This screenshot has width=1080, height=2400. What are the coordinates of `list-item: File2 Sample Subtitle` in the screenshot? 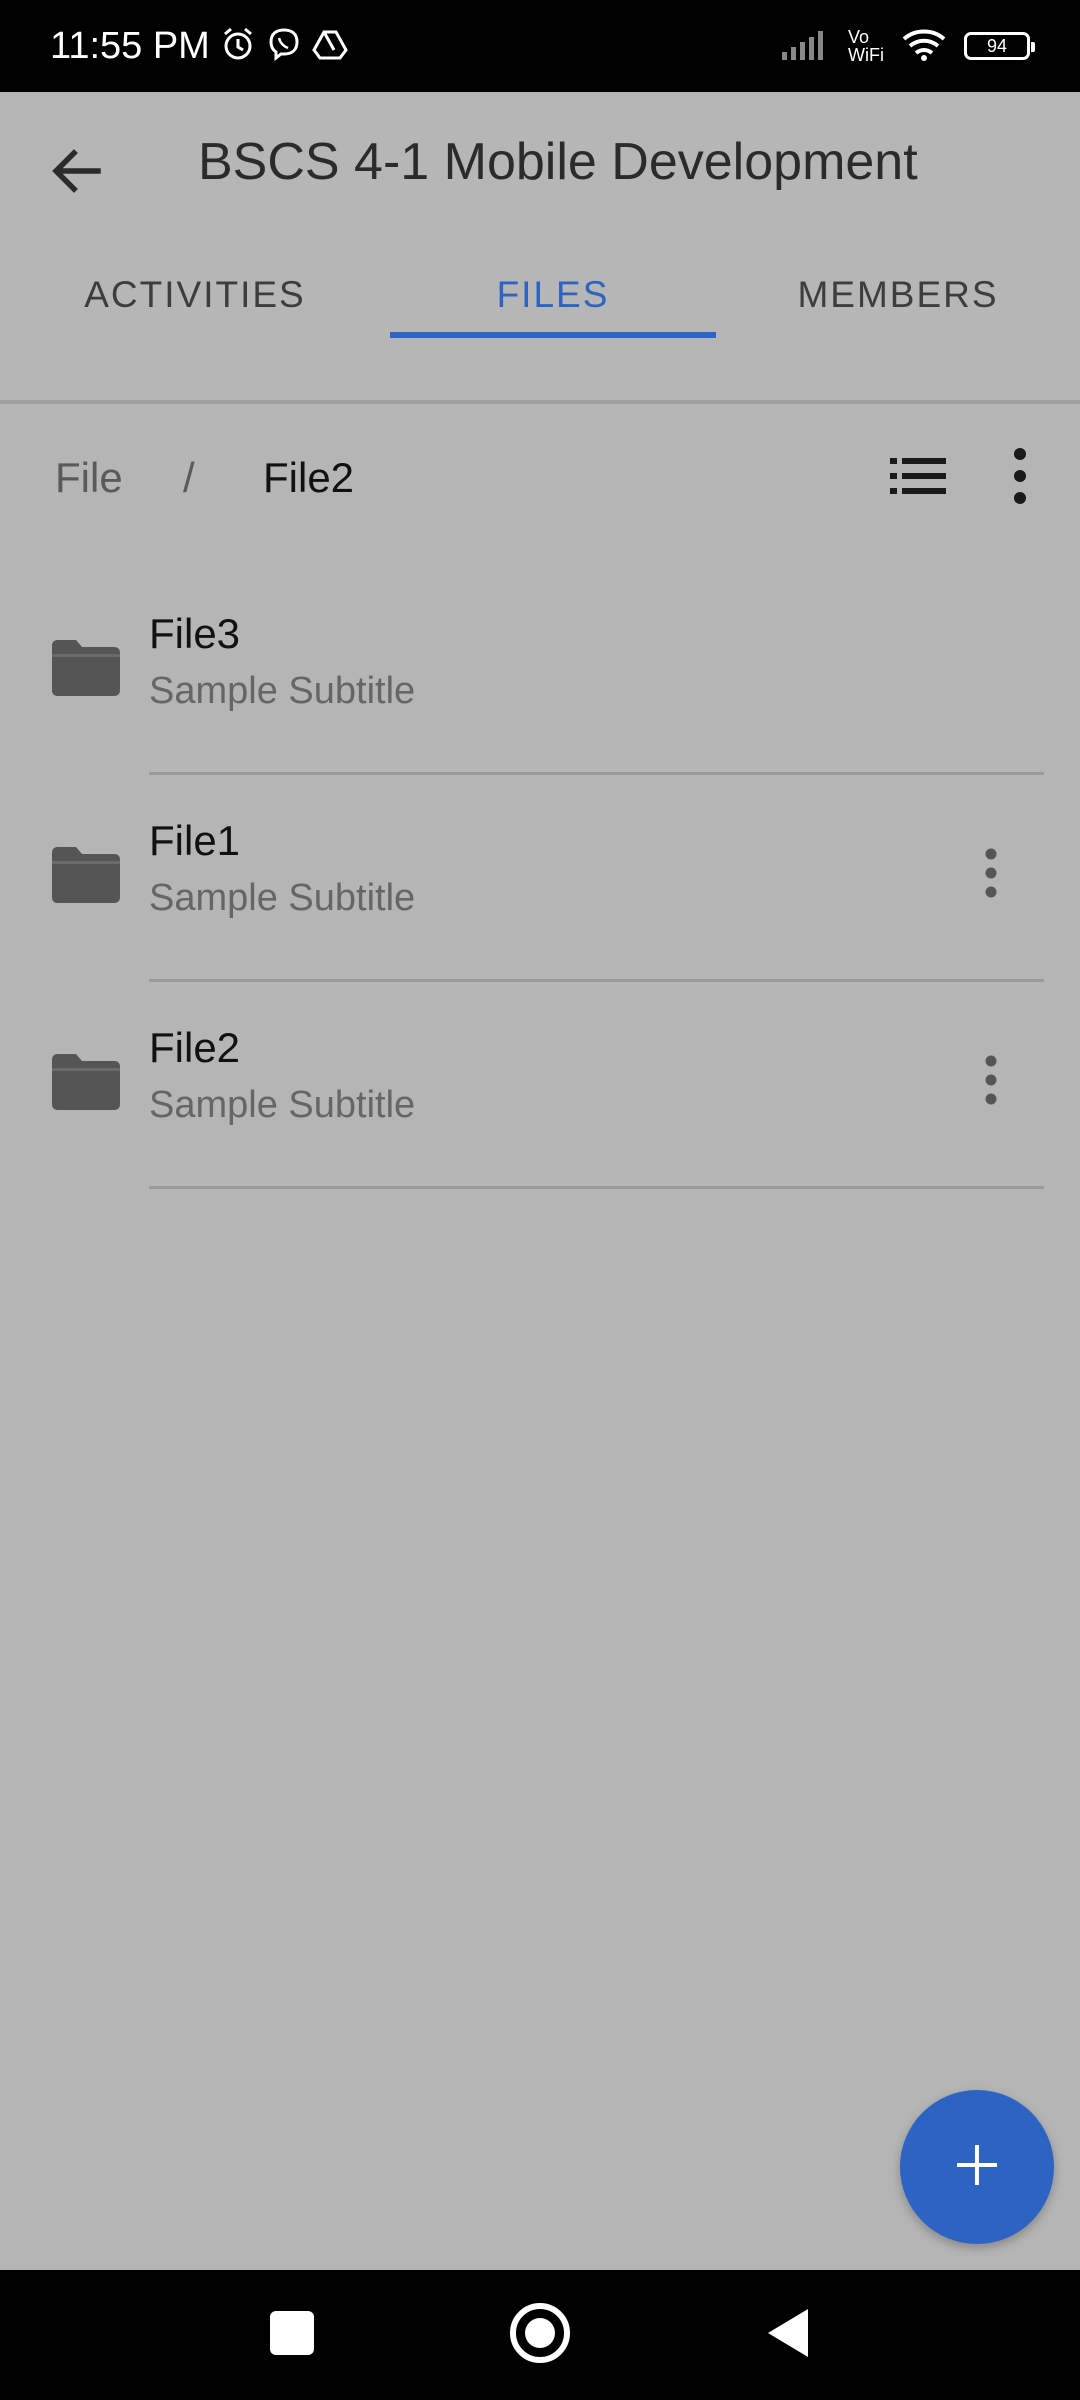 It's located at (540, 1085).